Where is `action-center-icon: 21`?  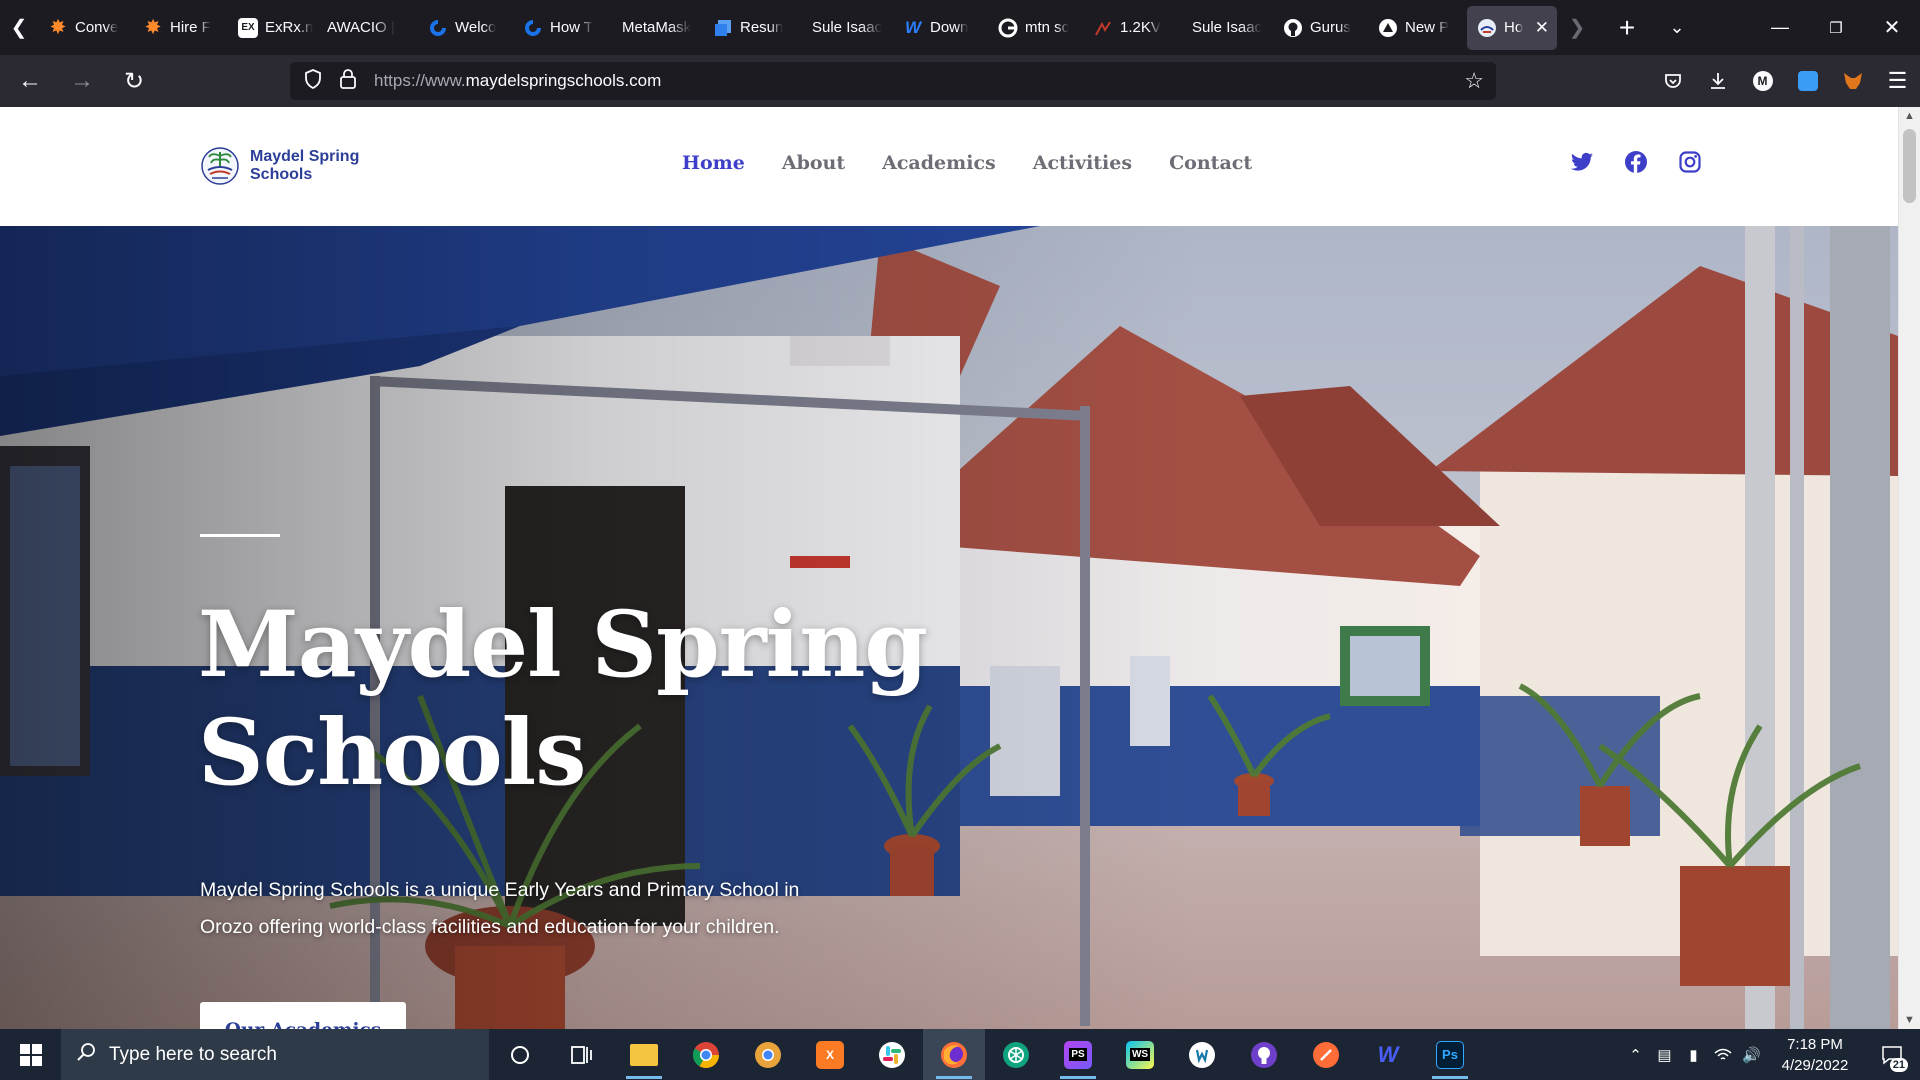
action-center-icon: 21 is located at coordinates (1892, 1054).